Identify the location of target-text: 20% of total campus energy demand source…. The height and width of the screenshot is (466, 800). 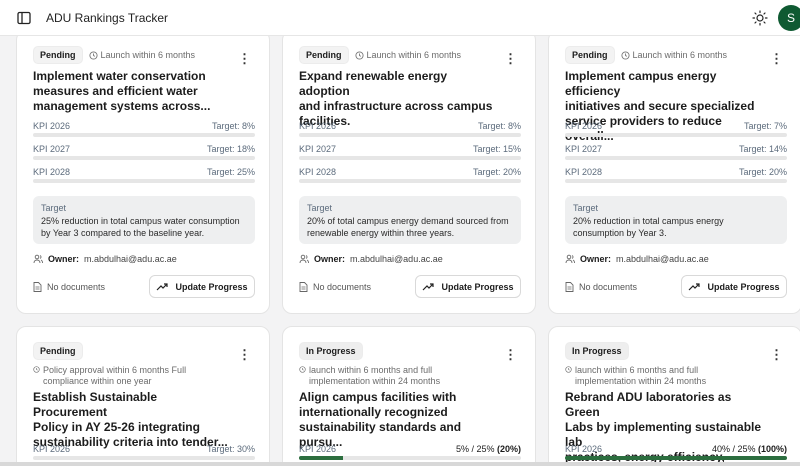
(408, 227).